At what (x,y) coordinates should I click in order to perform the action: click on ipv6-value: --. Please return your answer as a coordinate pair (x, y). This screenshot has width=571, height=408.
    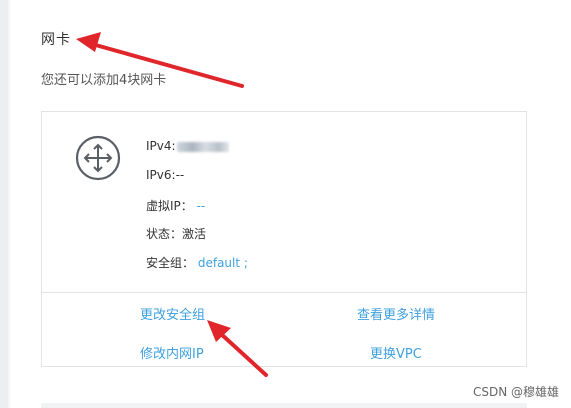
    Looking at the image, I should click on (180, 175).